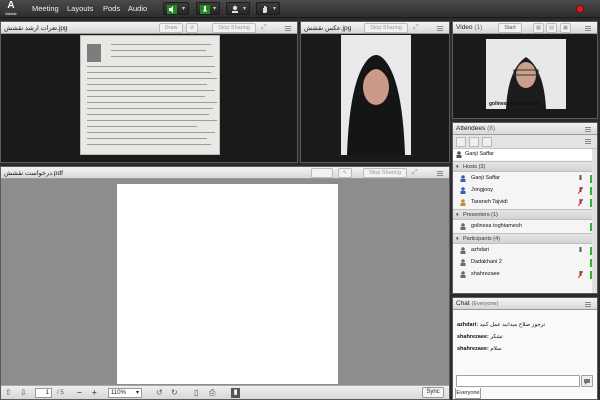 This screenshot has width=600, height=400. Describe the element at coordinates (137, 8) in the screenshot. I see `menu-audio: Audio` at that location.